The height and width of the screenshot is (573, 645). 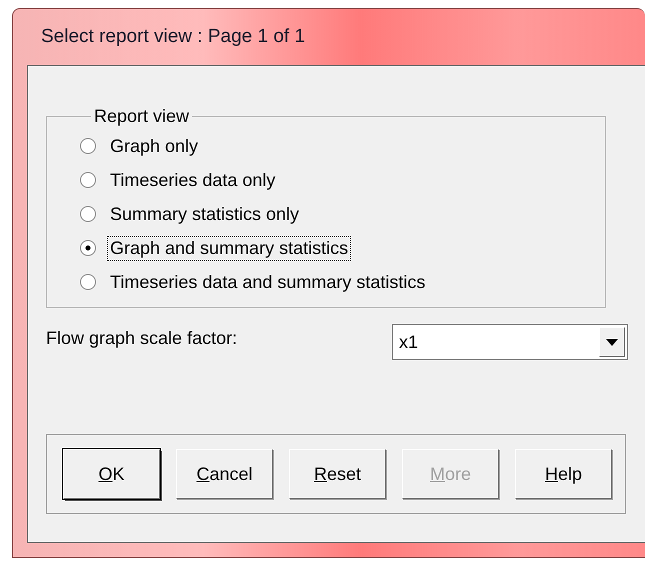 I want to click on dropdown-button, so click(x=612, y=342).